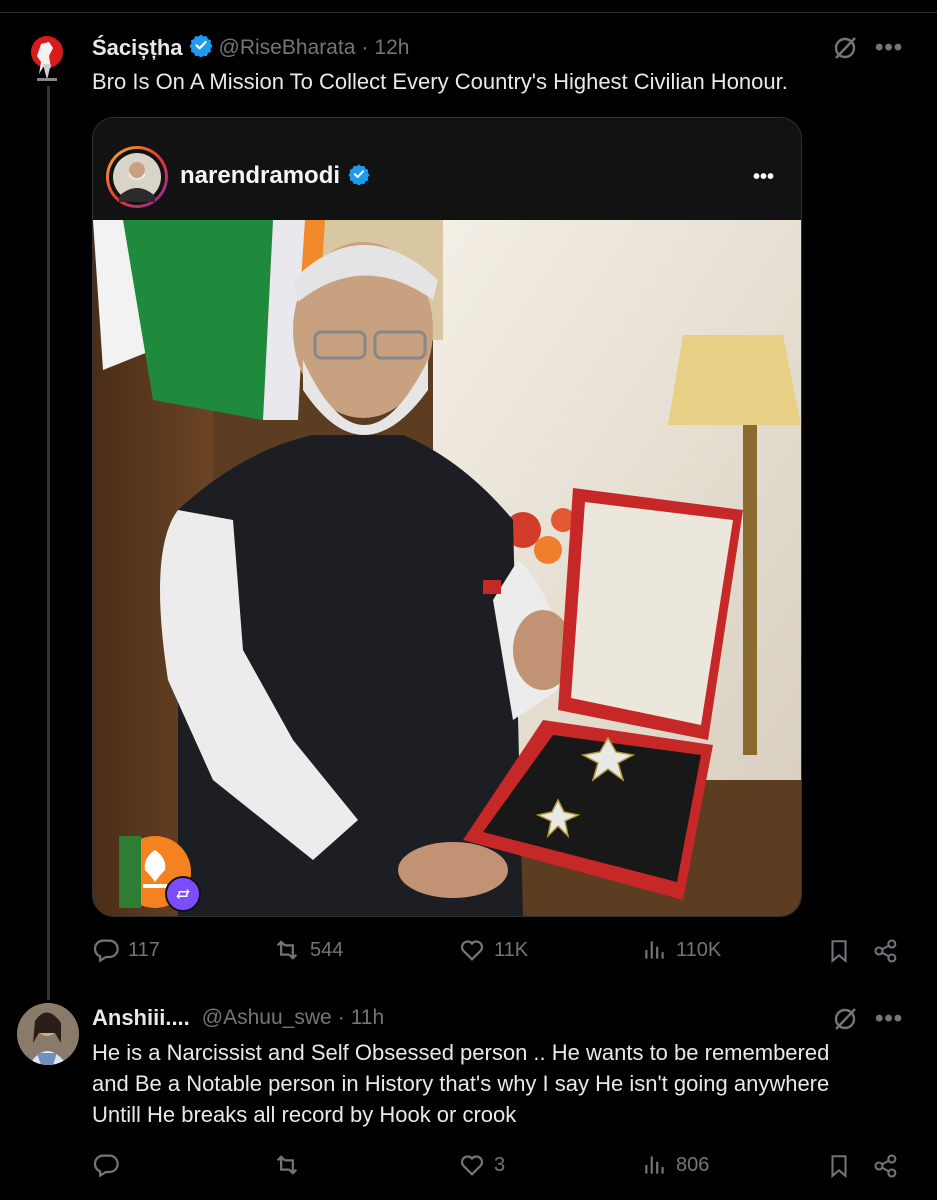 This screenshot has height=1200, width=937. I want to click on like-count: 11K, so click(511, 949).